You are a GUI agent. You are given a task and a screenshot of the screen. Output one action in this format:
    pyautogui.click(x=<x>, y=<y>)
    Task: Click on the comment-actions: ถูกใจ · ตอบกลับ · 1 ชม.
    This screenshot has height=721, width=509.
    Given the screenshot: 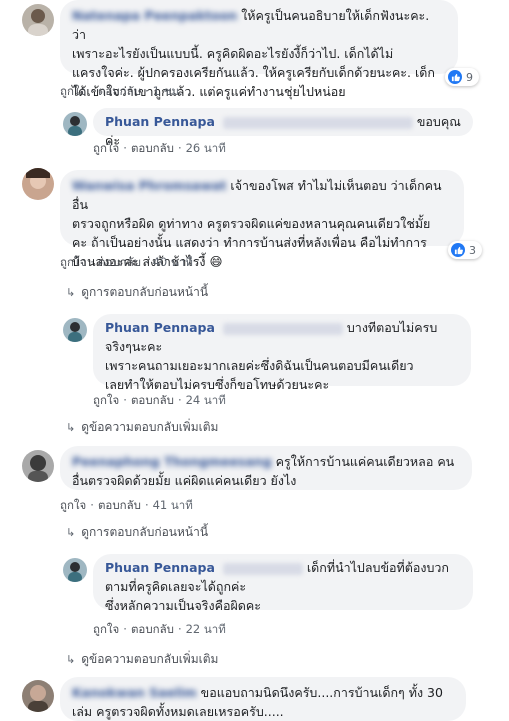 What is the action you would take?
    pyautogui.click(x=121, y=91)
    